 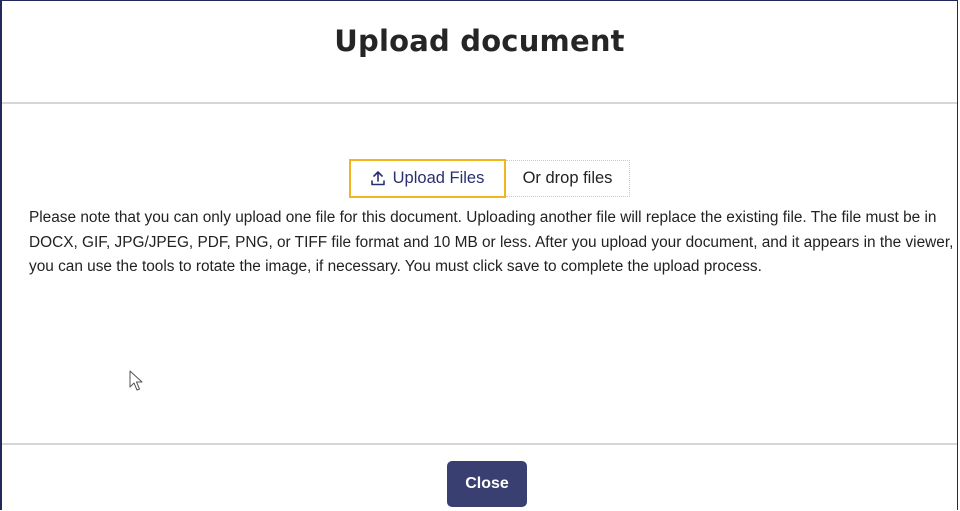 What do you see at coordinates (377, 178) in the screenshot?
I see `upload-icon` at bounding box center [377, 178].